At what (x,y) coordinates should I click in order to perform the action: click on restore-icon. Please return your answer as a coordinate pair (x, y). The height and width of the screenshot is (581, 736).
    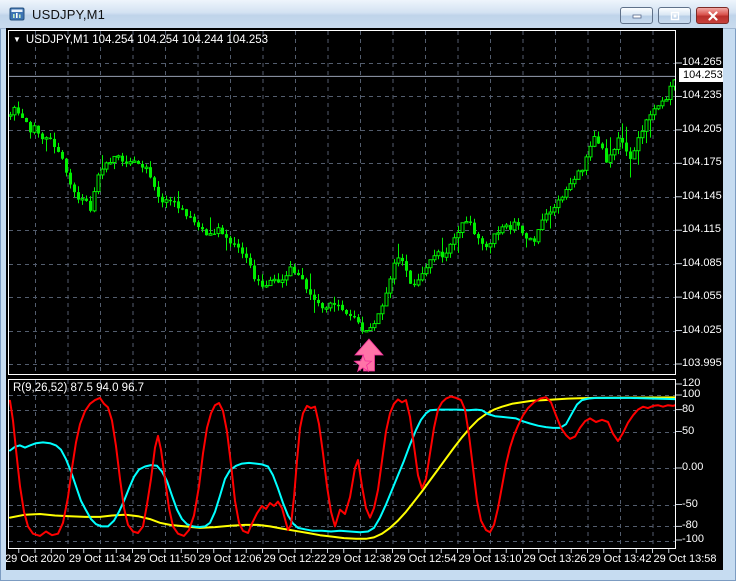
    Looking at the image, I should click on (674, 15).